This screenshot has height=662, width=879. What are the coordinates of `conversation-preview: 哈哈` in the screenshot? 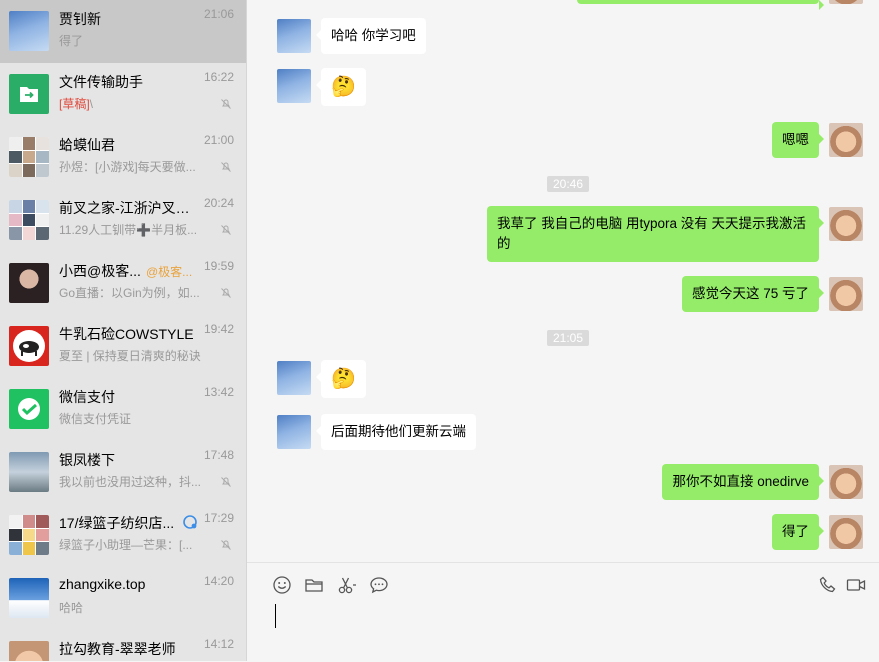 It's located at (71, 608).